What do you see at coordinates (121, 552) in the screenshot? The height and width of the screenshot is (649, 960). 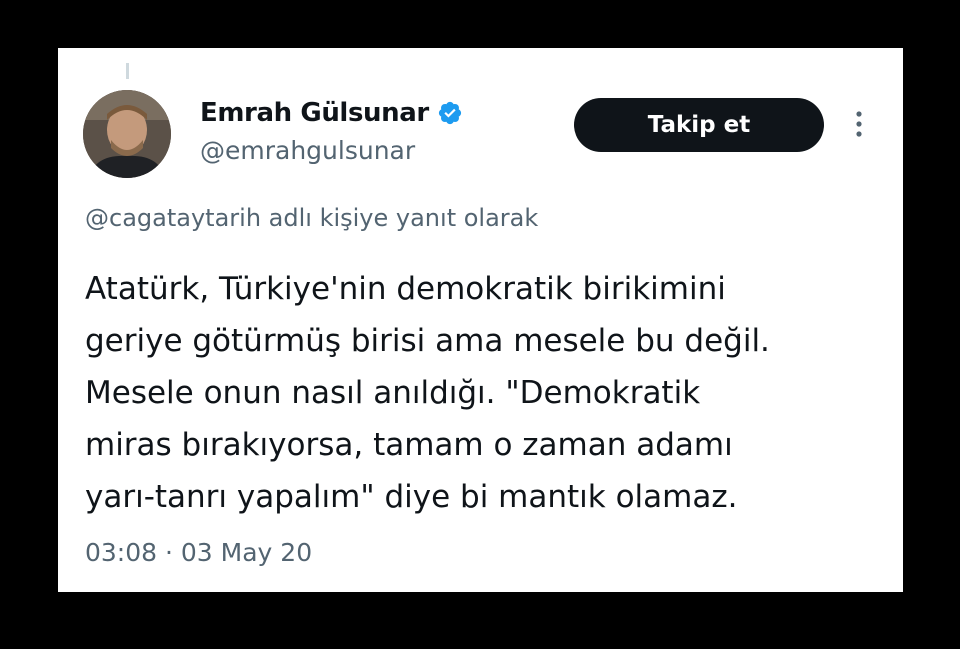 I see `tweet-time: 03:08` at bounding box center [121, 552].